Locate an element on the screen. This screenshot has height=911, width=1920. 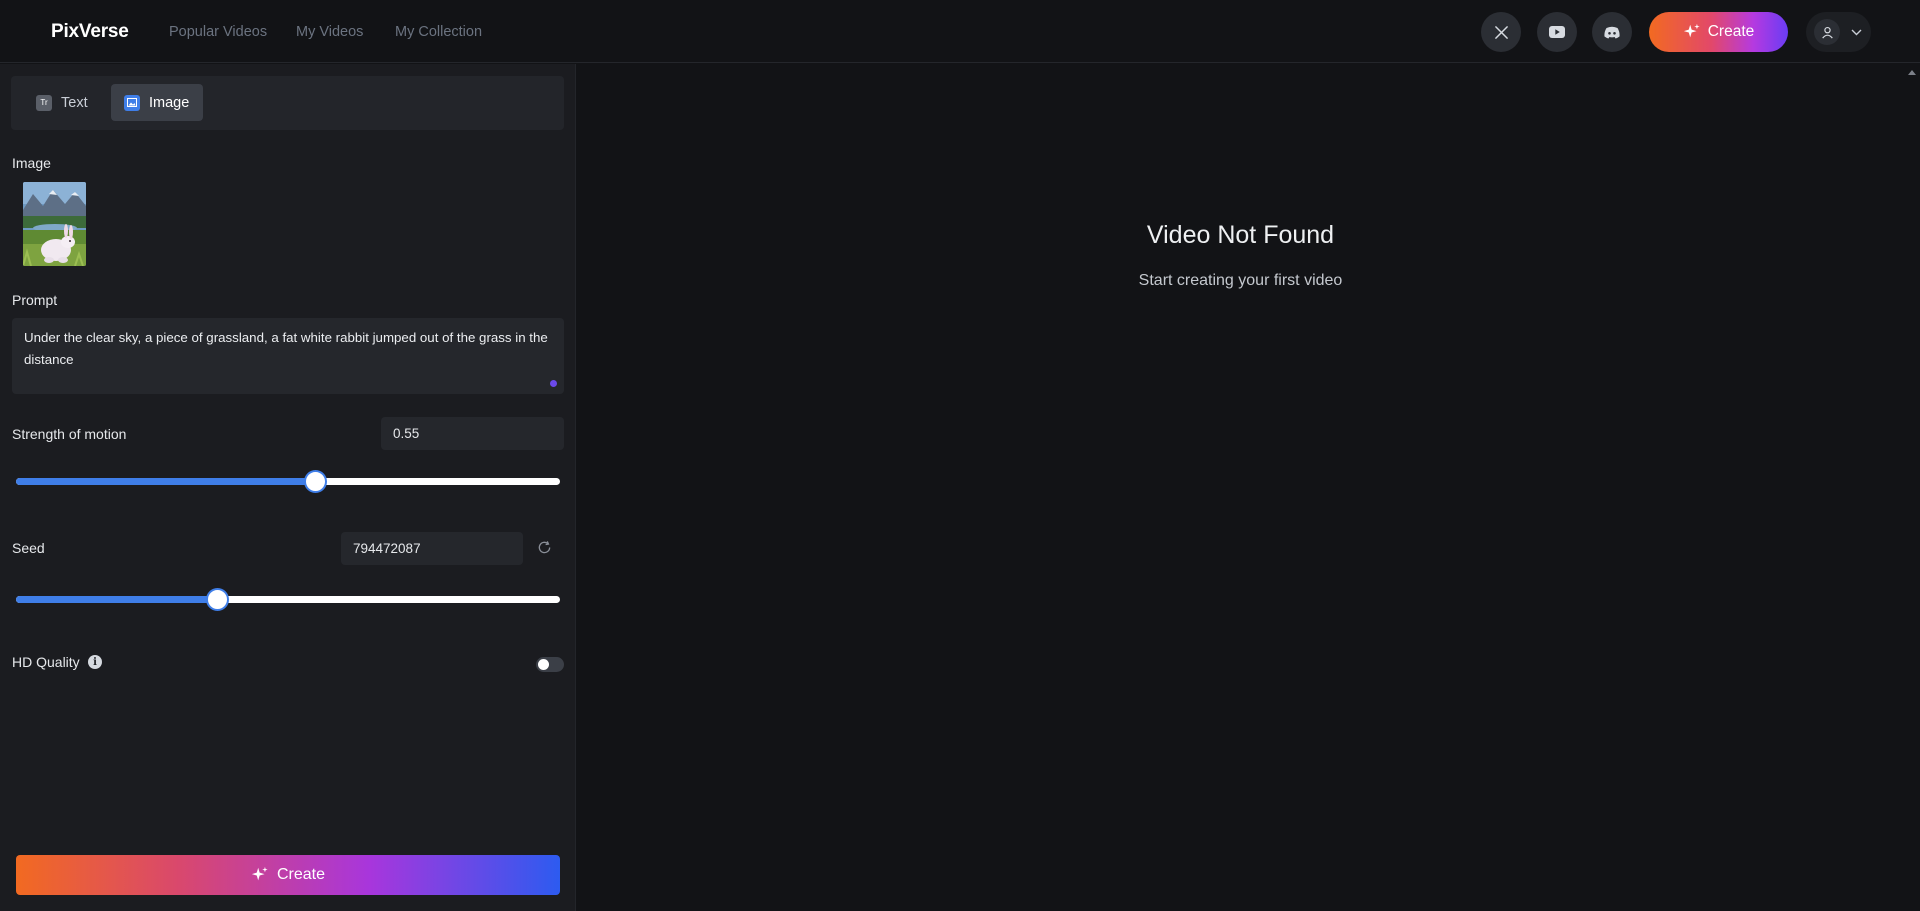
chevron-down-icon is located at coordinates (1856, 32).